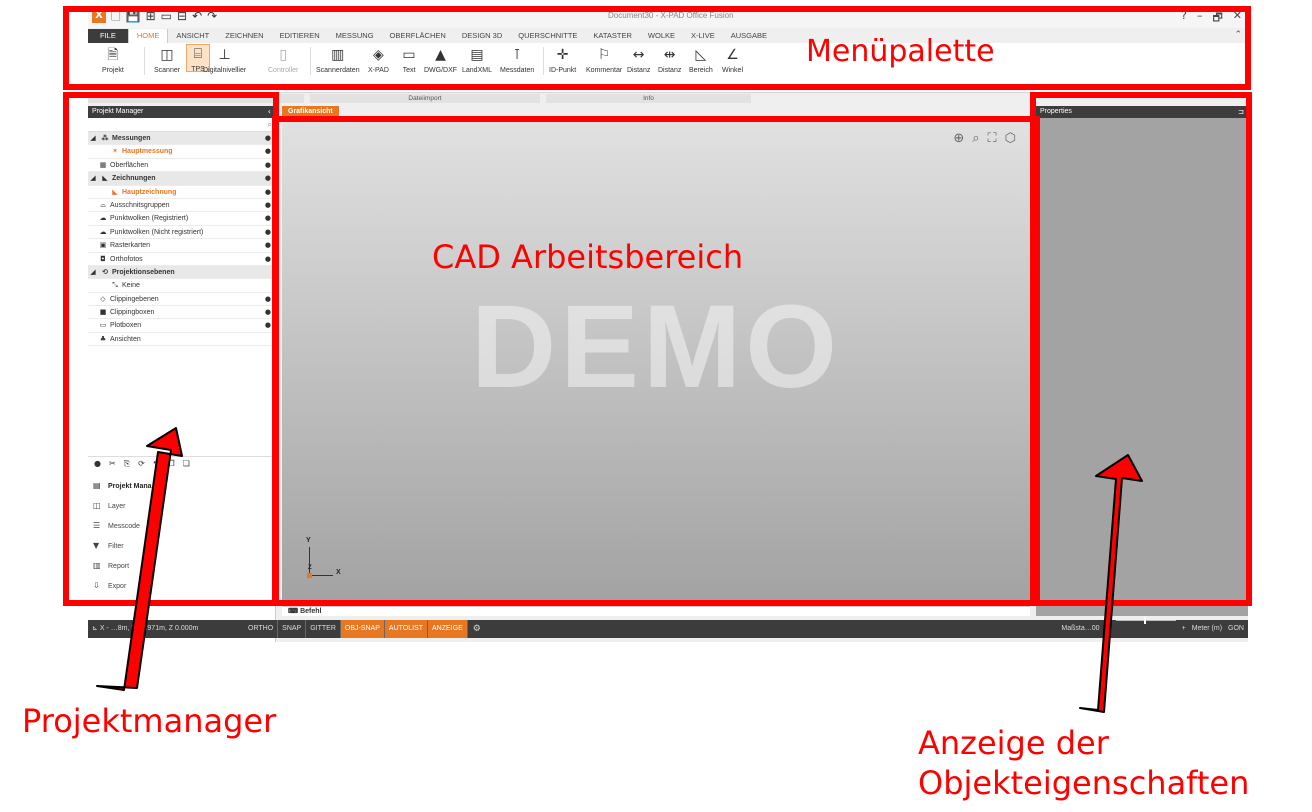 This screenshot has width=1312, height=812. Describe the element at coordinates (139, 559) in the screenshot. I see `projektmanager-arrow` at that location.